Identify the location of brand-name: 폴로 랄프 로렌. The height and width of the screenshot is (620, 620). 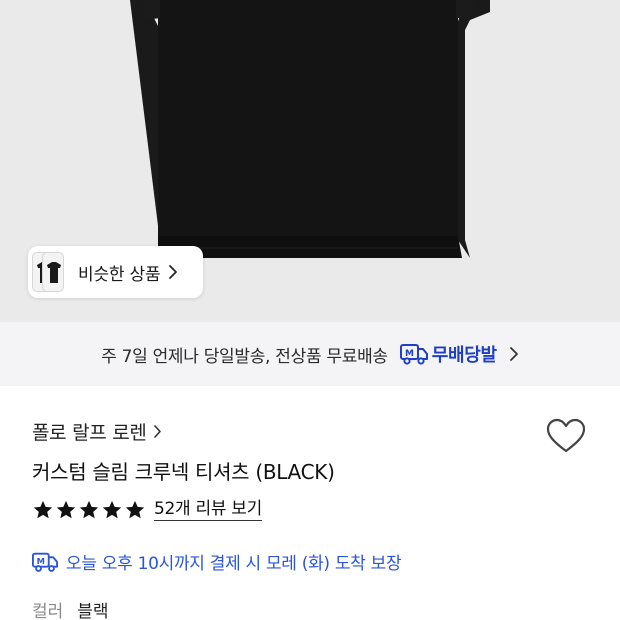
(89, 433).